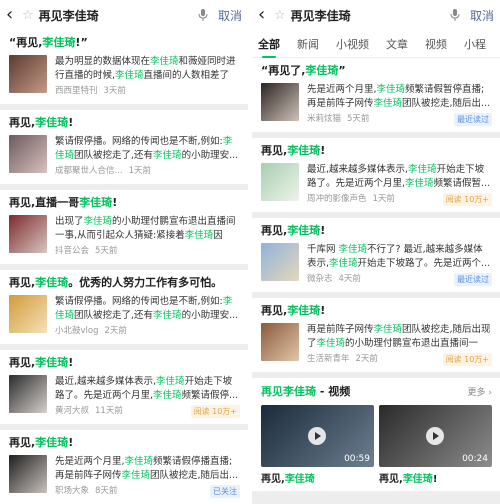 This screenshot has height=504, width=500. Describe the element at coordinates (283, 70) in the screenshot. I see `title-text: “再见了,` at that location.